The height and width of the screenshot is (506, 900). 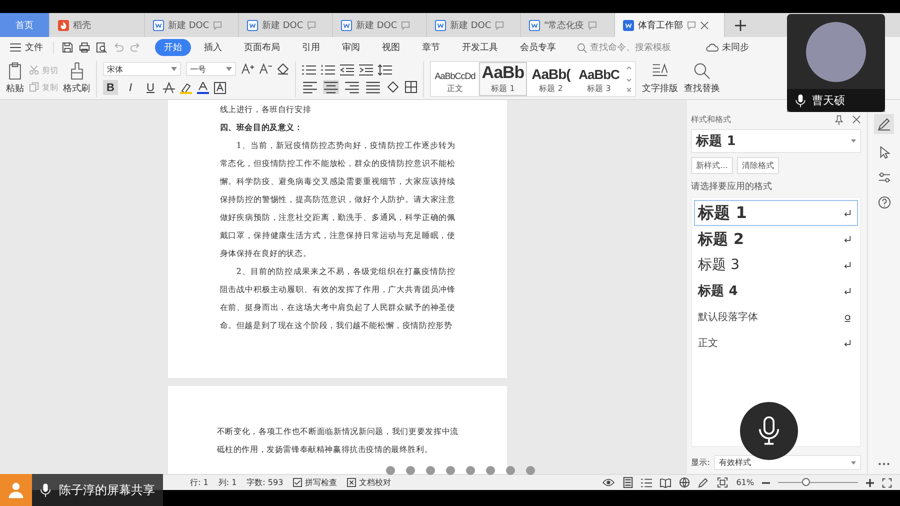 What do you see at coordinates (646, 483) in the screenshot?
I see `outline-view-icon` at bounding box center [646, 483].